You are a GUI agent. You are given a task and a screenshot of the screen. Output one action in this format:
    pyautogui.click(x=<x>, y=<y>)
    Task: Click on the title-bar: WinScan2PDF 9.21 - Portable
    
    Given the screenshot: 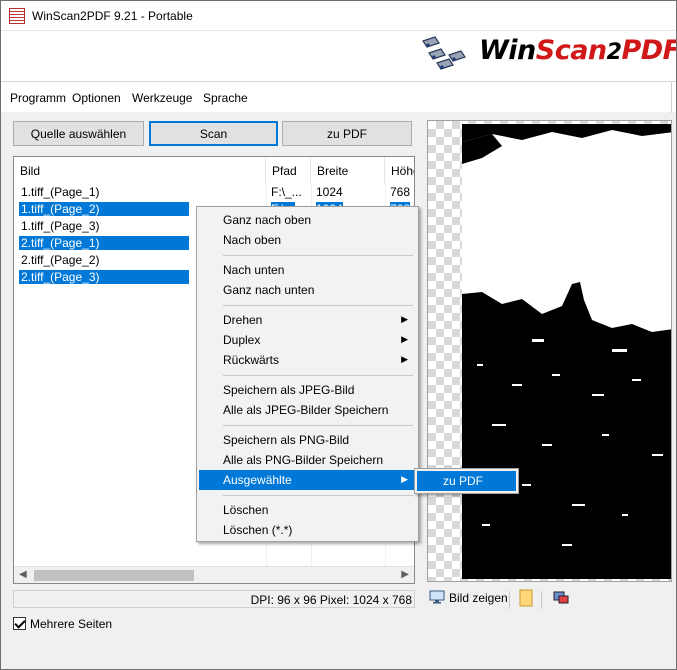 What is the action you would take?
    pyautogui.click(x=338, y=16)
    